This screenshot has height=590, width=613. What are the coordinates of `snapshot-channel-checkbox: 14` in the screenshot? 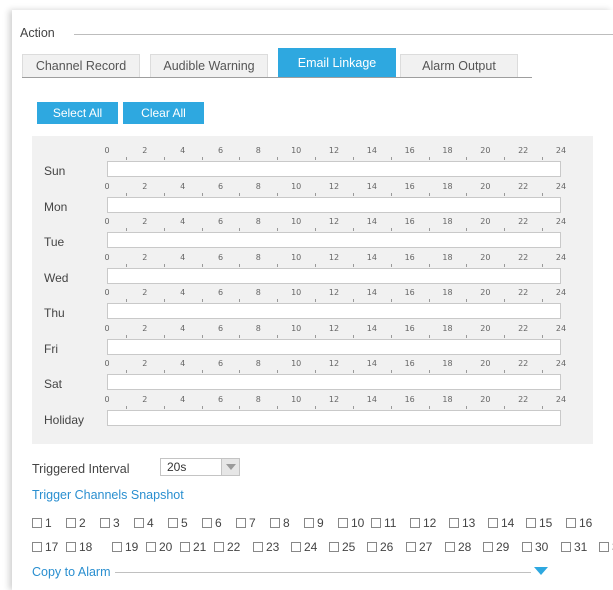 It's located at (501, 523).